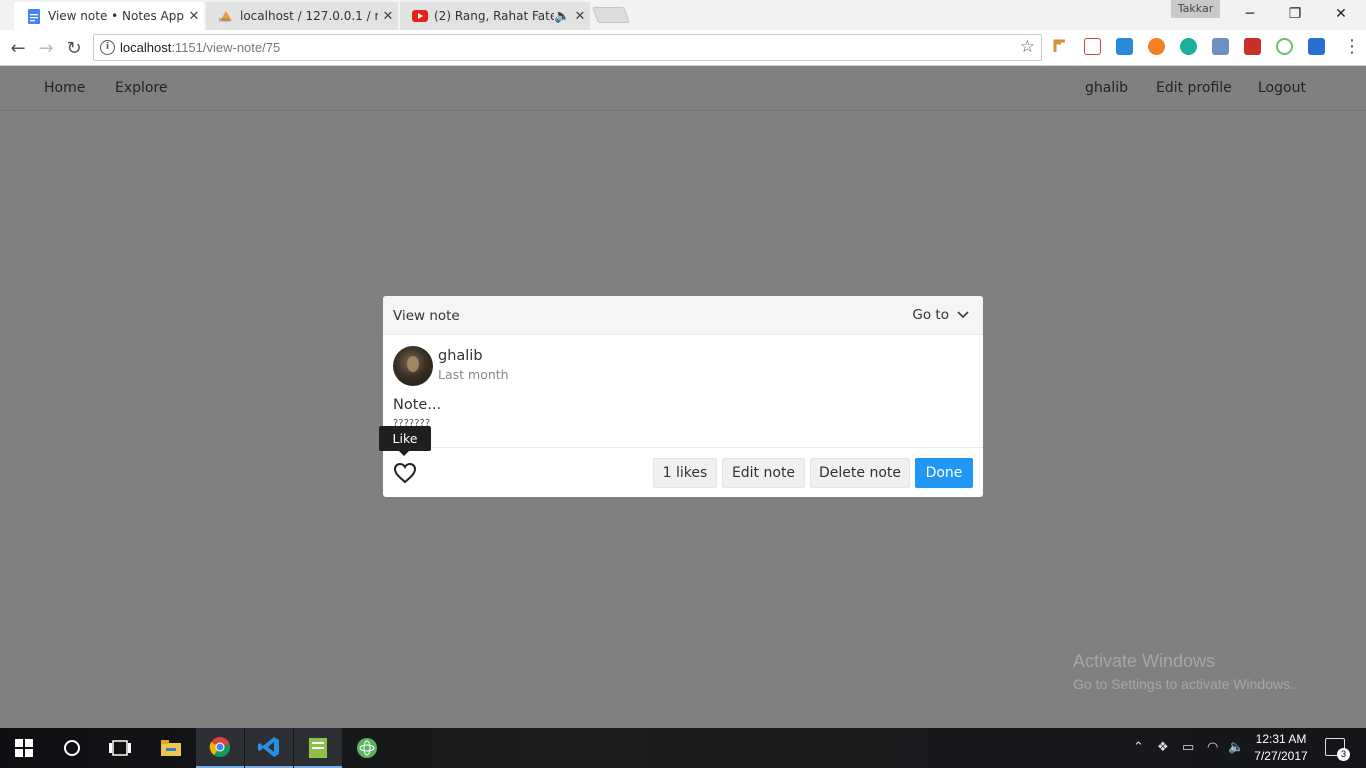 This screenshot has width=1366, height=768. What do you see at coordinates (683, 88) in the screenshot?
I see `app-navbar: Home Explore ghalib Edit profile Logout` at bounding box center [683, 88].